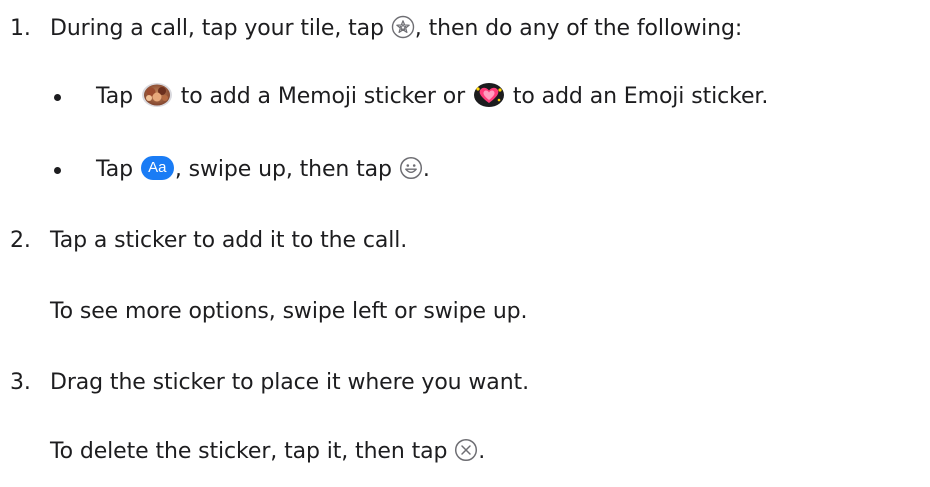 This screenshot has width=930, height=487. I want to click on bullet-text: to add an Emoji sticker., so click(640, 96).